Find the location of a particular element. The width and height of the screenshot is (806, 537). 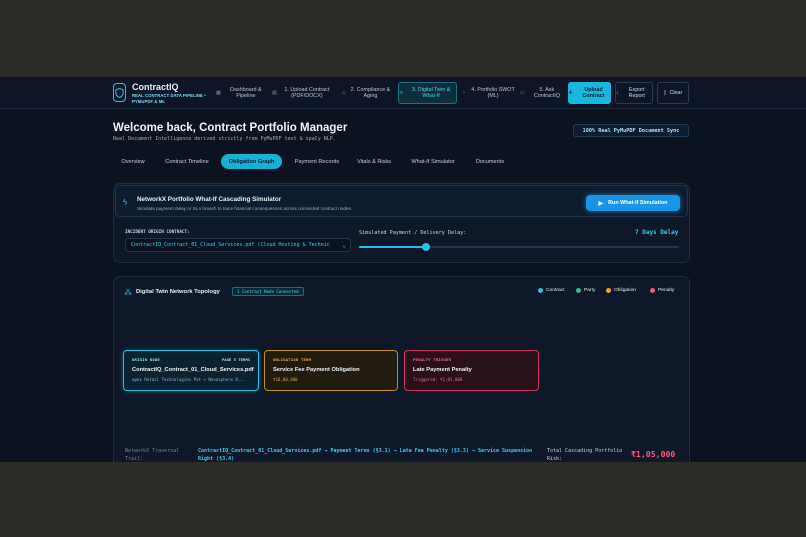

clear-button: ▯ Clear is located at coordinates (673, 93).